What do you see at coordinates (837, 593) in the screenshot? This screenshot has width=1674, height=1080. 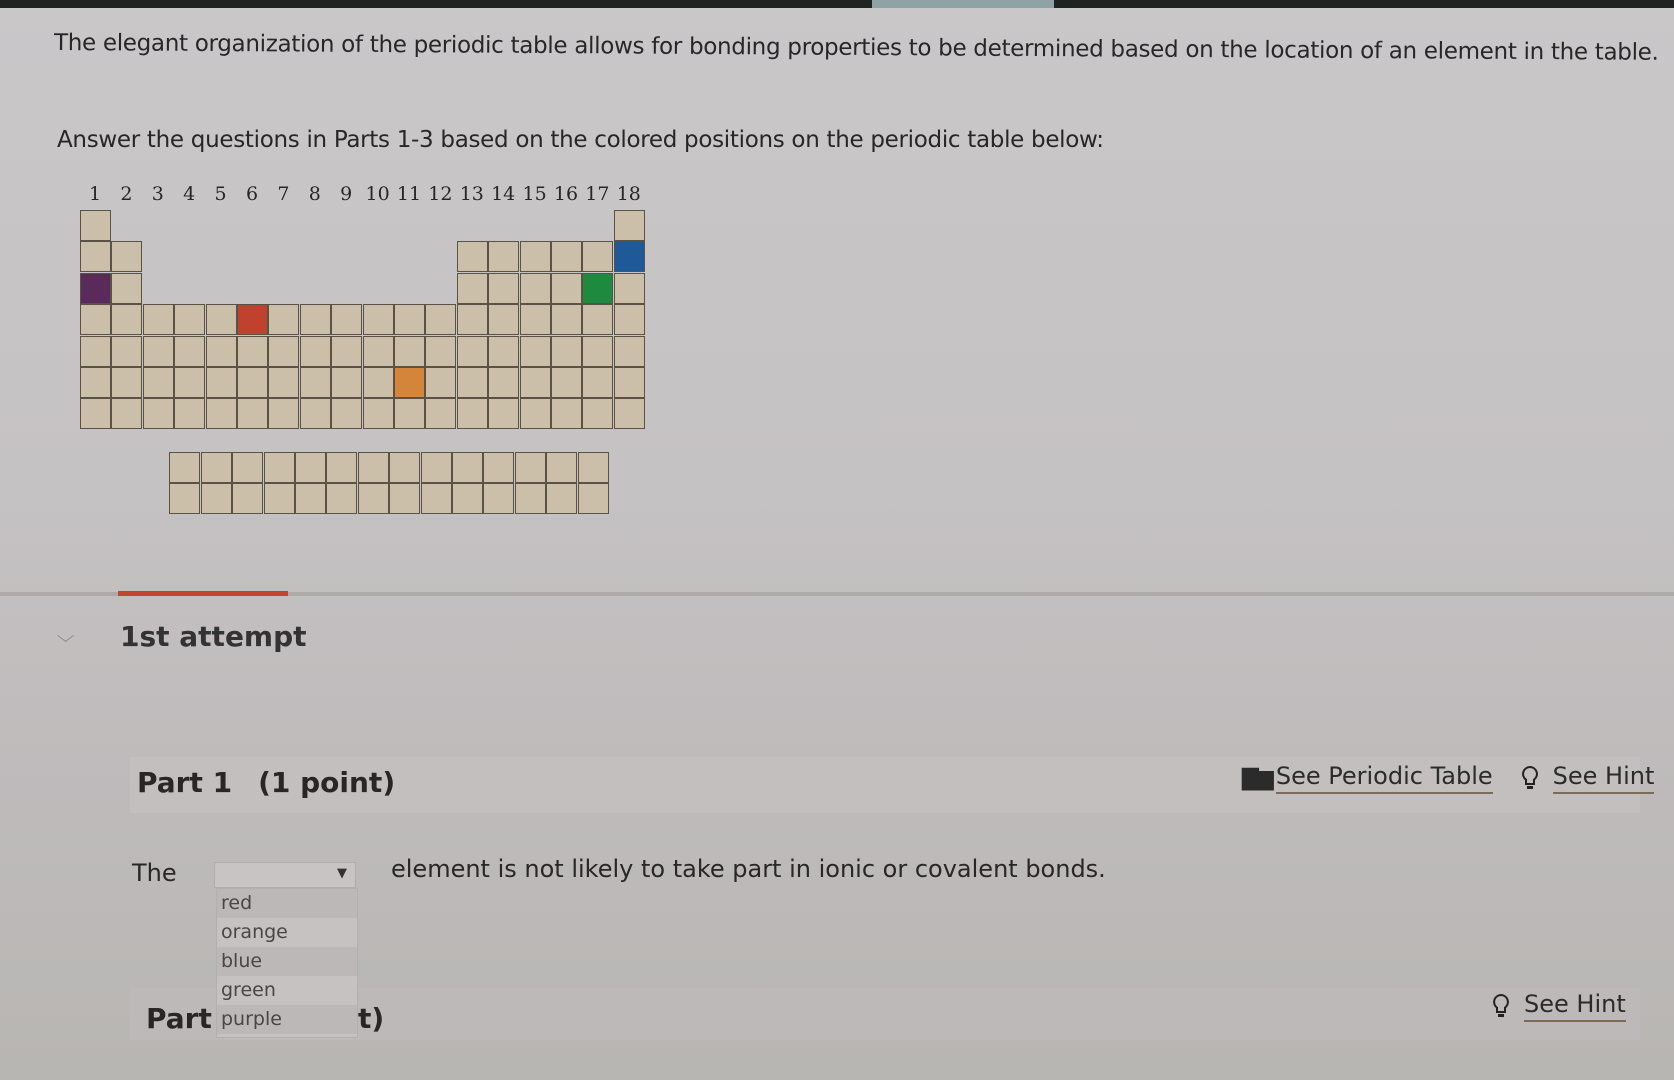 I see `attempt-tabs-divider` at bounding box center [837, 593].